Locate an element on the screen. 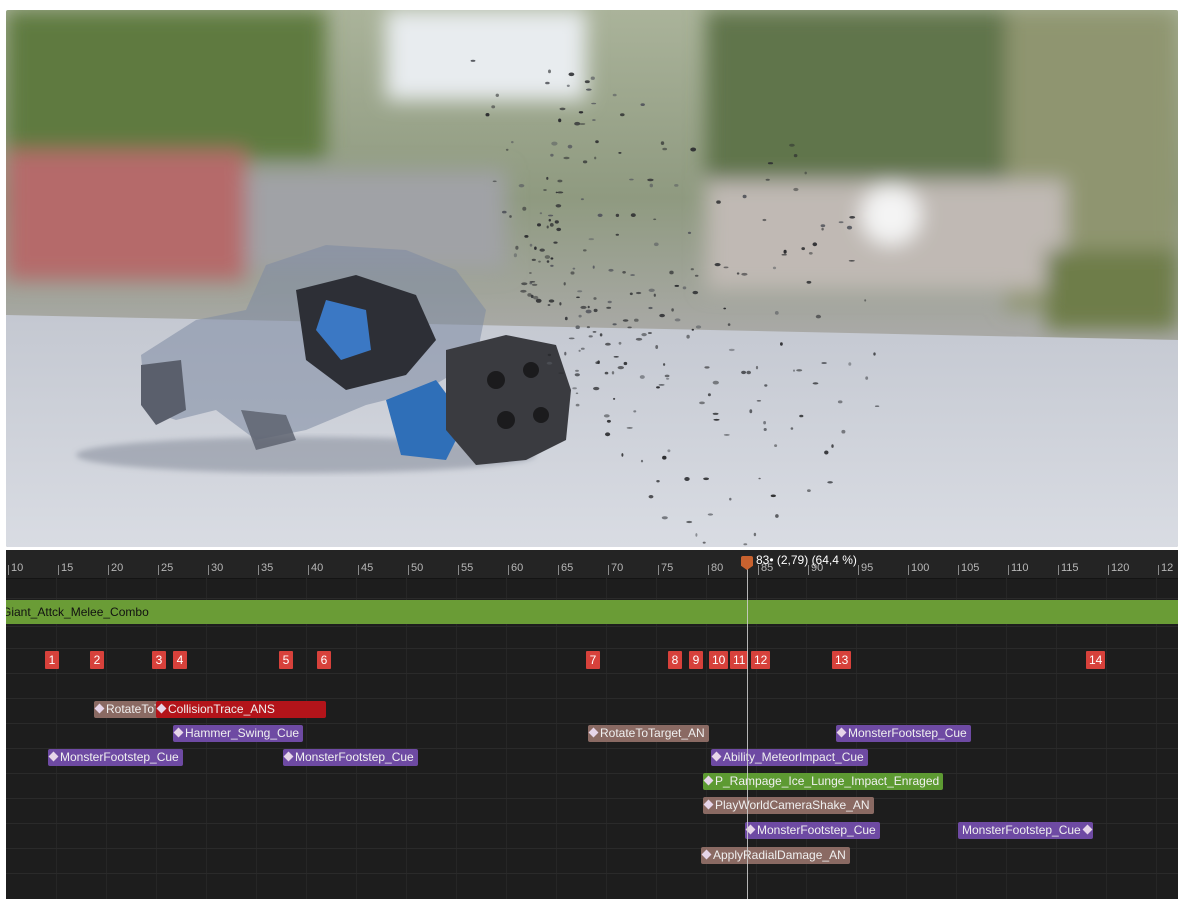  montage-slot-label: Giant_Attck_Melee_Combo is located at coordinates (77, 612).